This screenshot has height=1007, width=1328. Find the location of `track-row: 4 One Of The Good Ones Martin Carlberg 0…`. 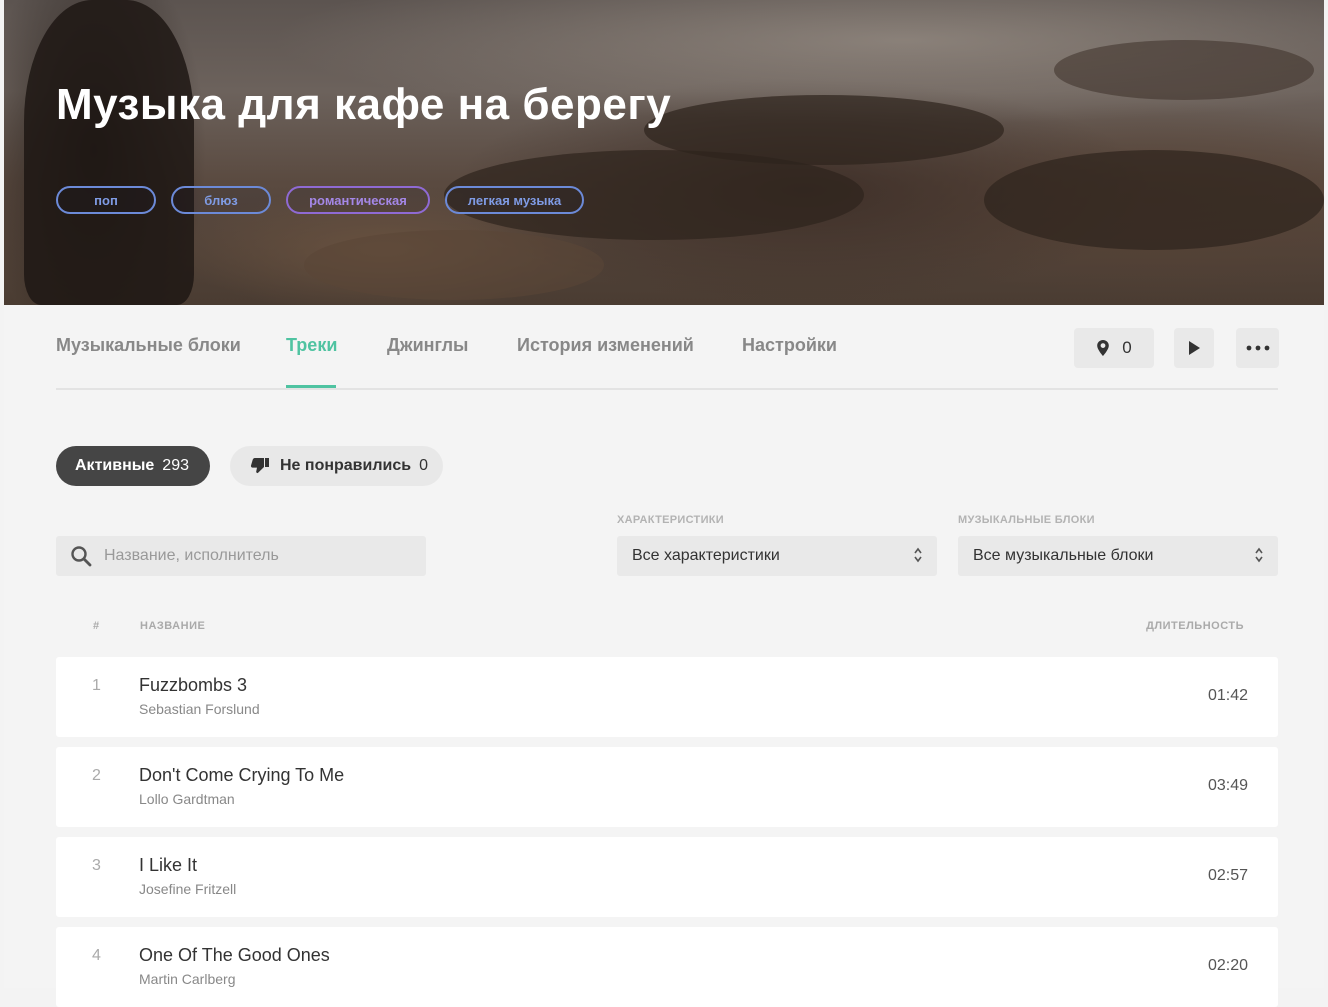

track-row: 4 One Of The Good Ones Martin Carlberg 0… is located at coordinates (667, 967).